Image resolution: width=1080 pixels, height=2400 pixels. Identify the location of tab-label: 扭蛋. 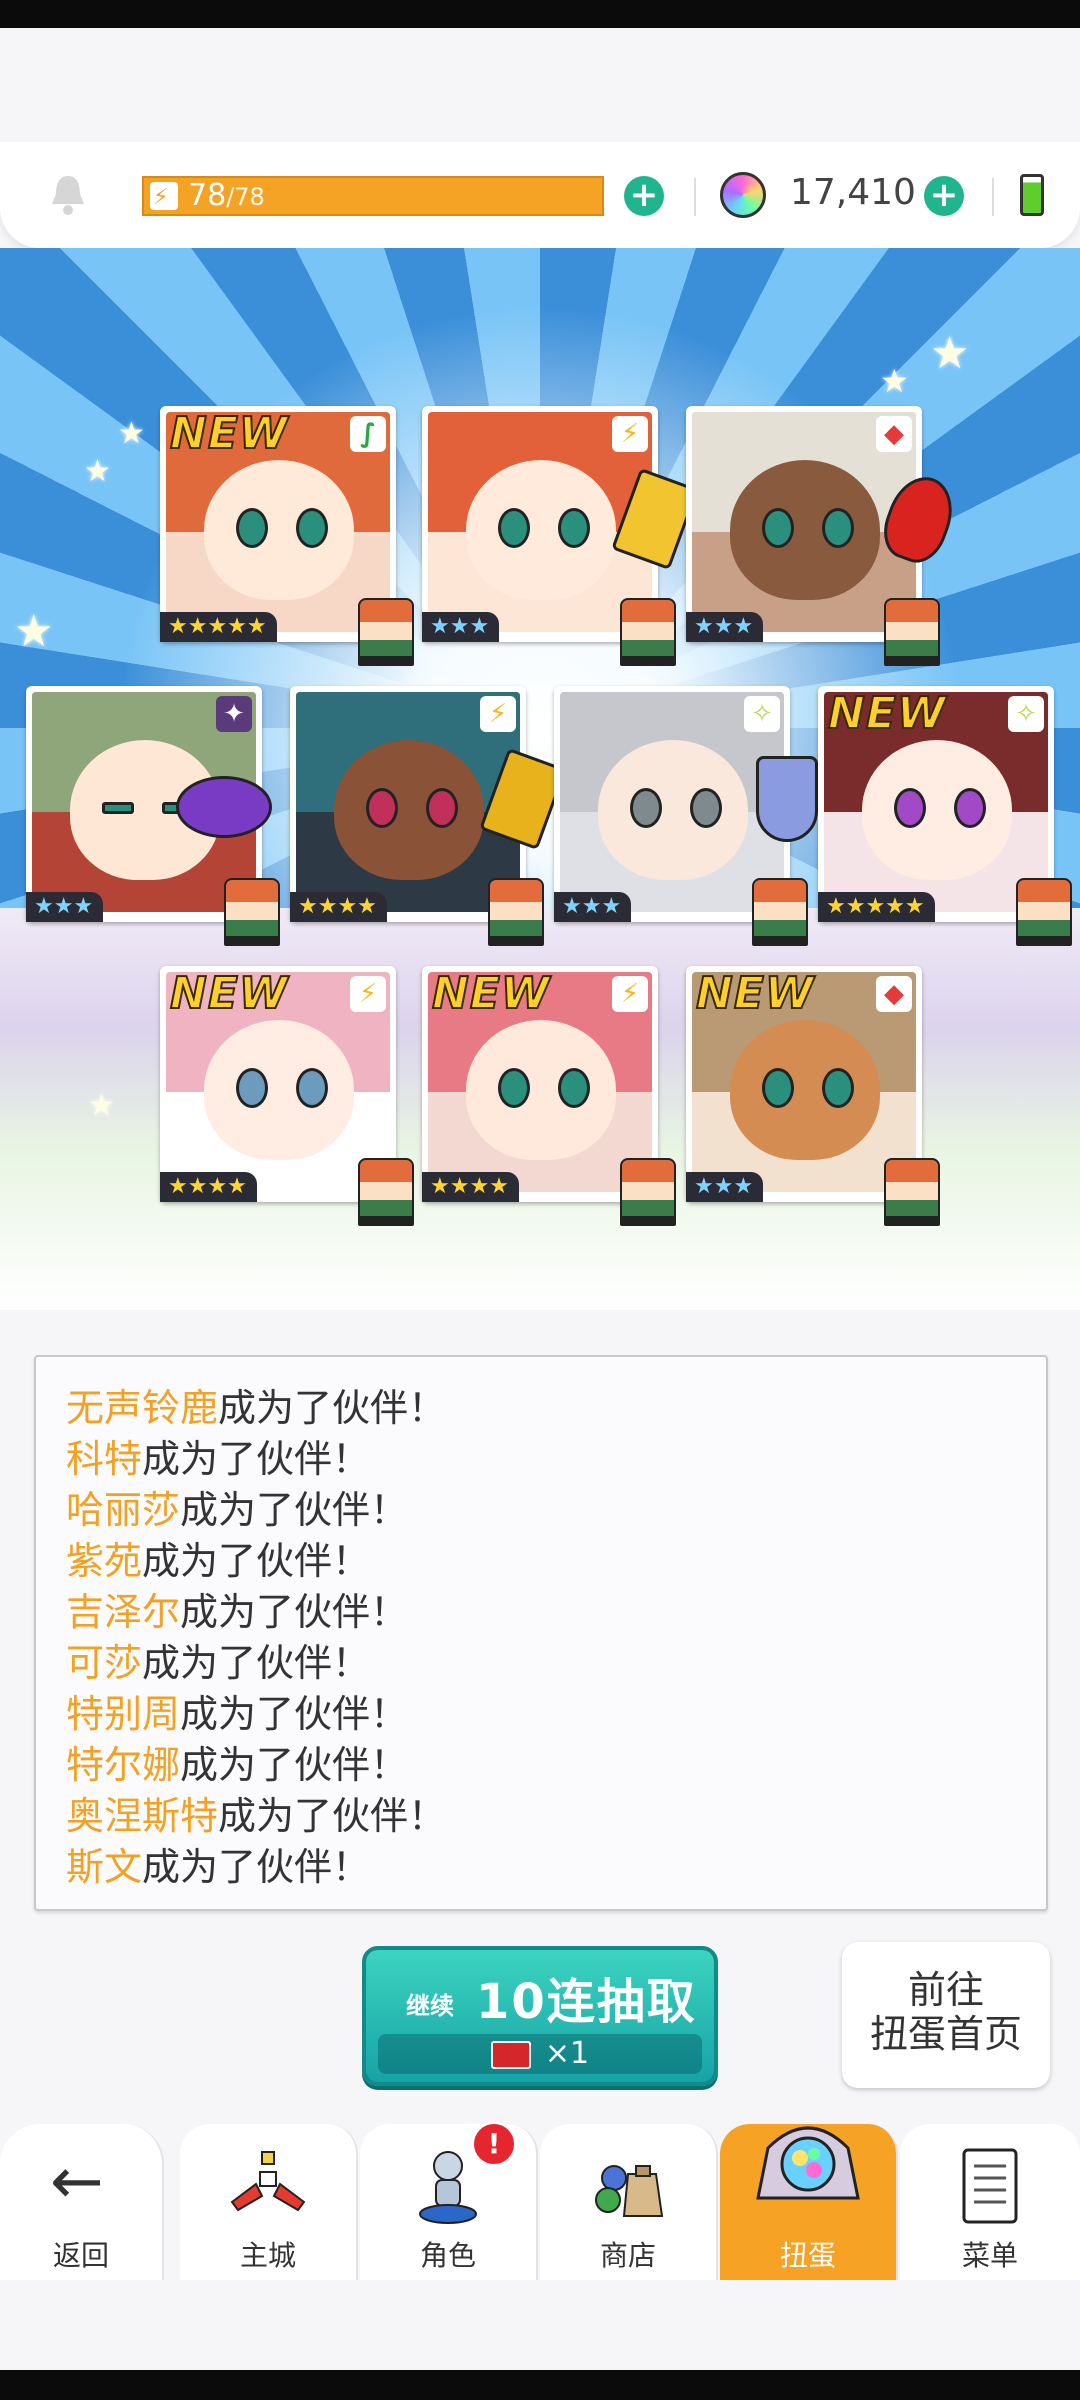
(807, 2255).